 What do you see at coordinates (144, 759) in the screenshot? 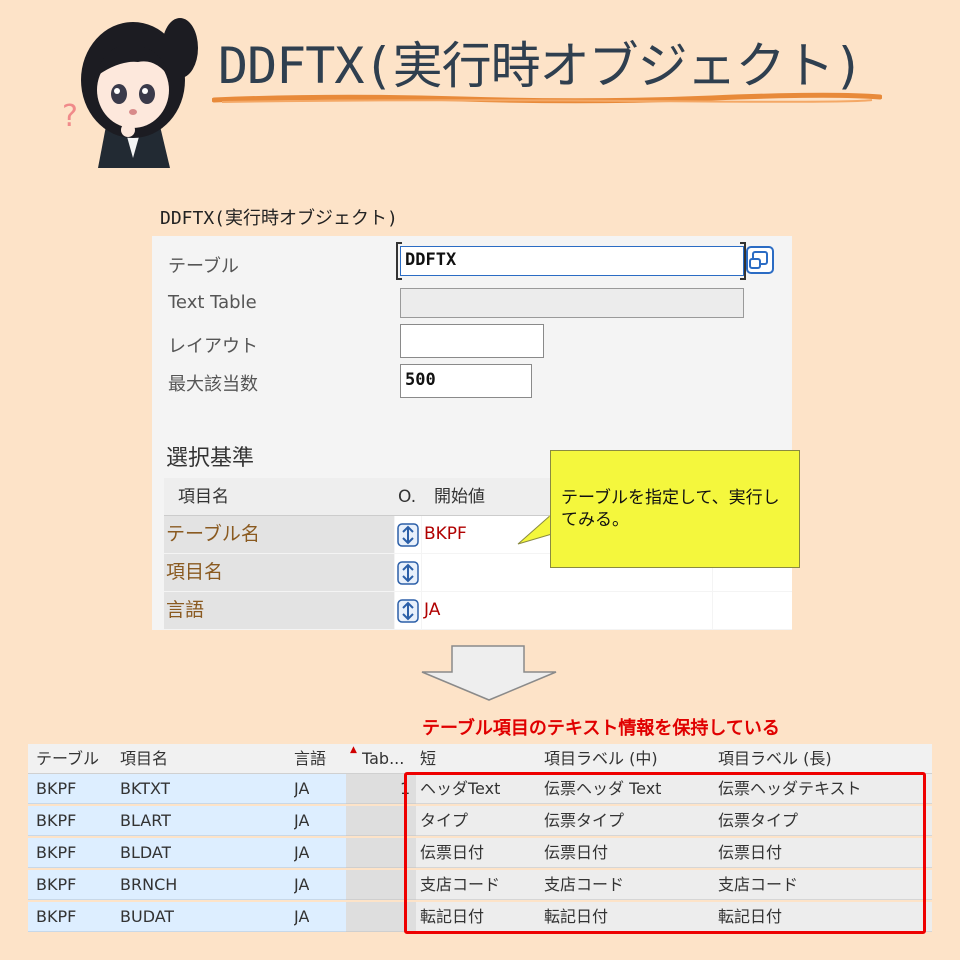
I see `col-header-field: 項目名` at bounding box center [144, 759].